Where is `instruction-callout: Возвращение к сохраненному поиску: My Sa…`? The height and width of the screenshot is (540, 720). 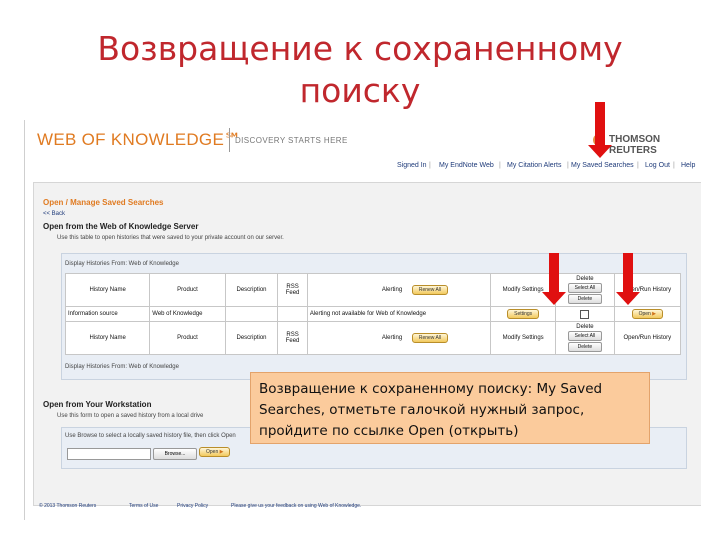 instruction-callout: Возвращение к сохраненному поиску: My Sa… is located at coordinates (450, 408).